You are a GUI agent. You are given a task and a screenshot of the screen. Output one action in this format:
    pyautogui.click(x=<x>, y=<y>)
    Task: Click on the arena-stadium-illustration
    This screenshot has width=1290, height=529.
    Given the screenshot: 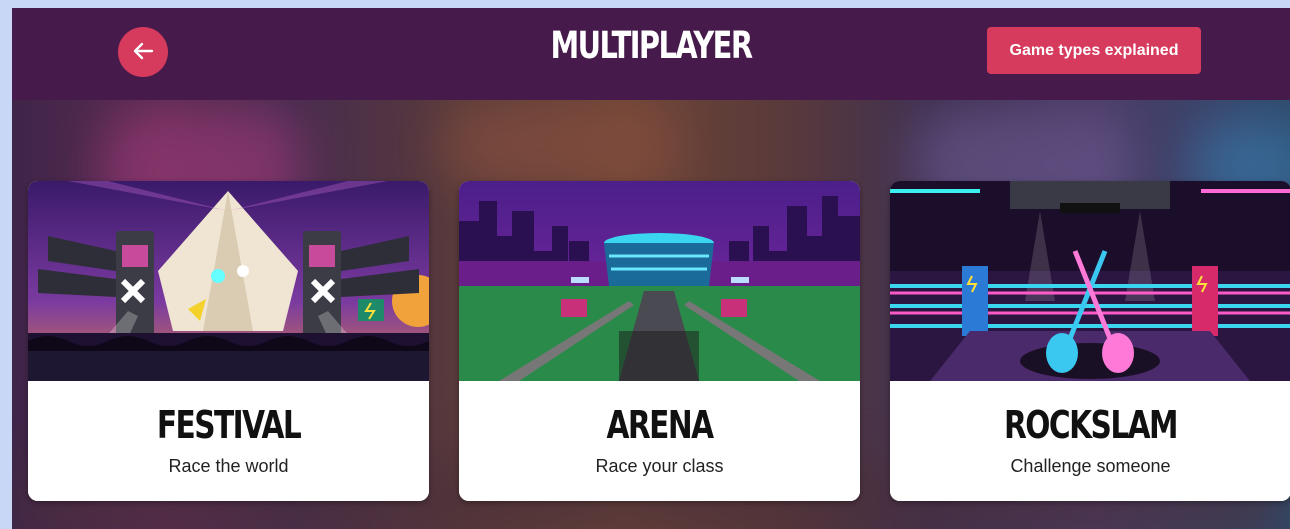 What is the action you would take?
    pyautogui.click(x=659, y=281)
    